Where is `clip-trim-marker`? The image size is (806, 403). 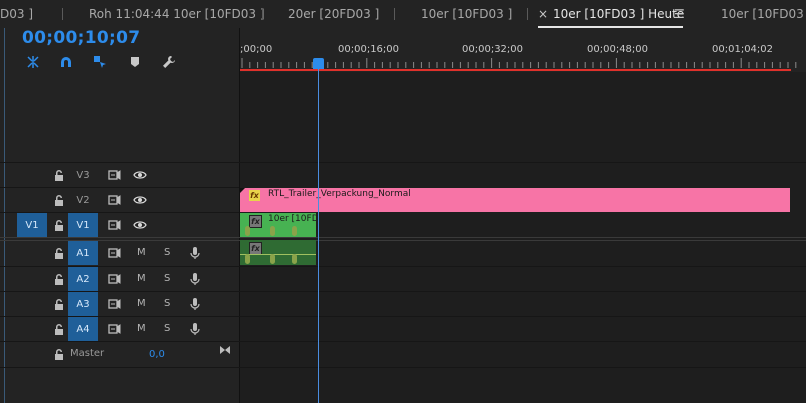 clip-trim-marker is located at coordinates (242, 190).